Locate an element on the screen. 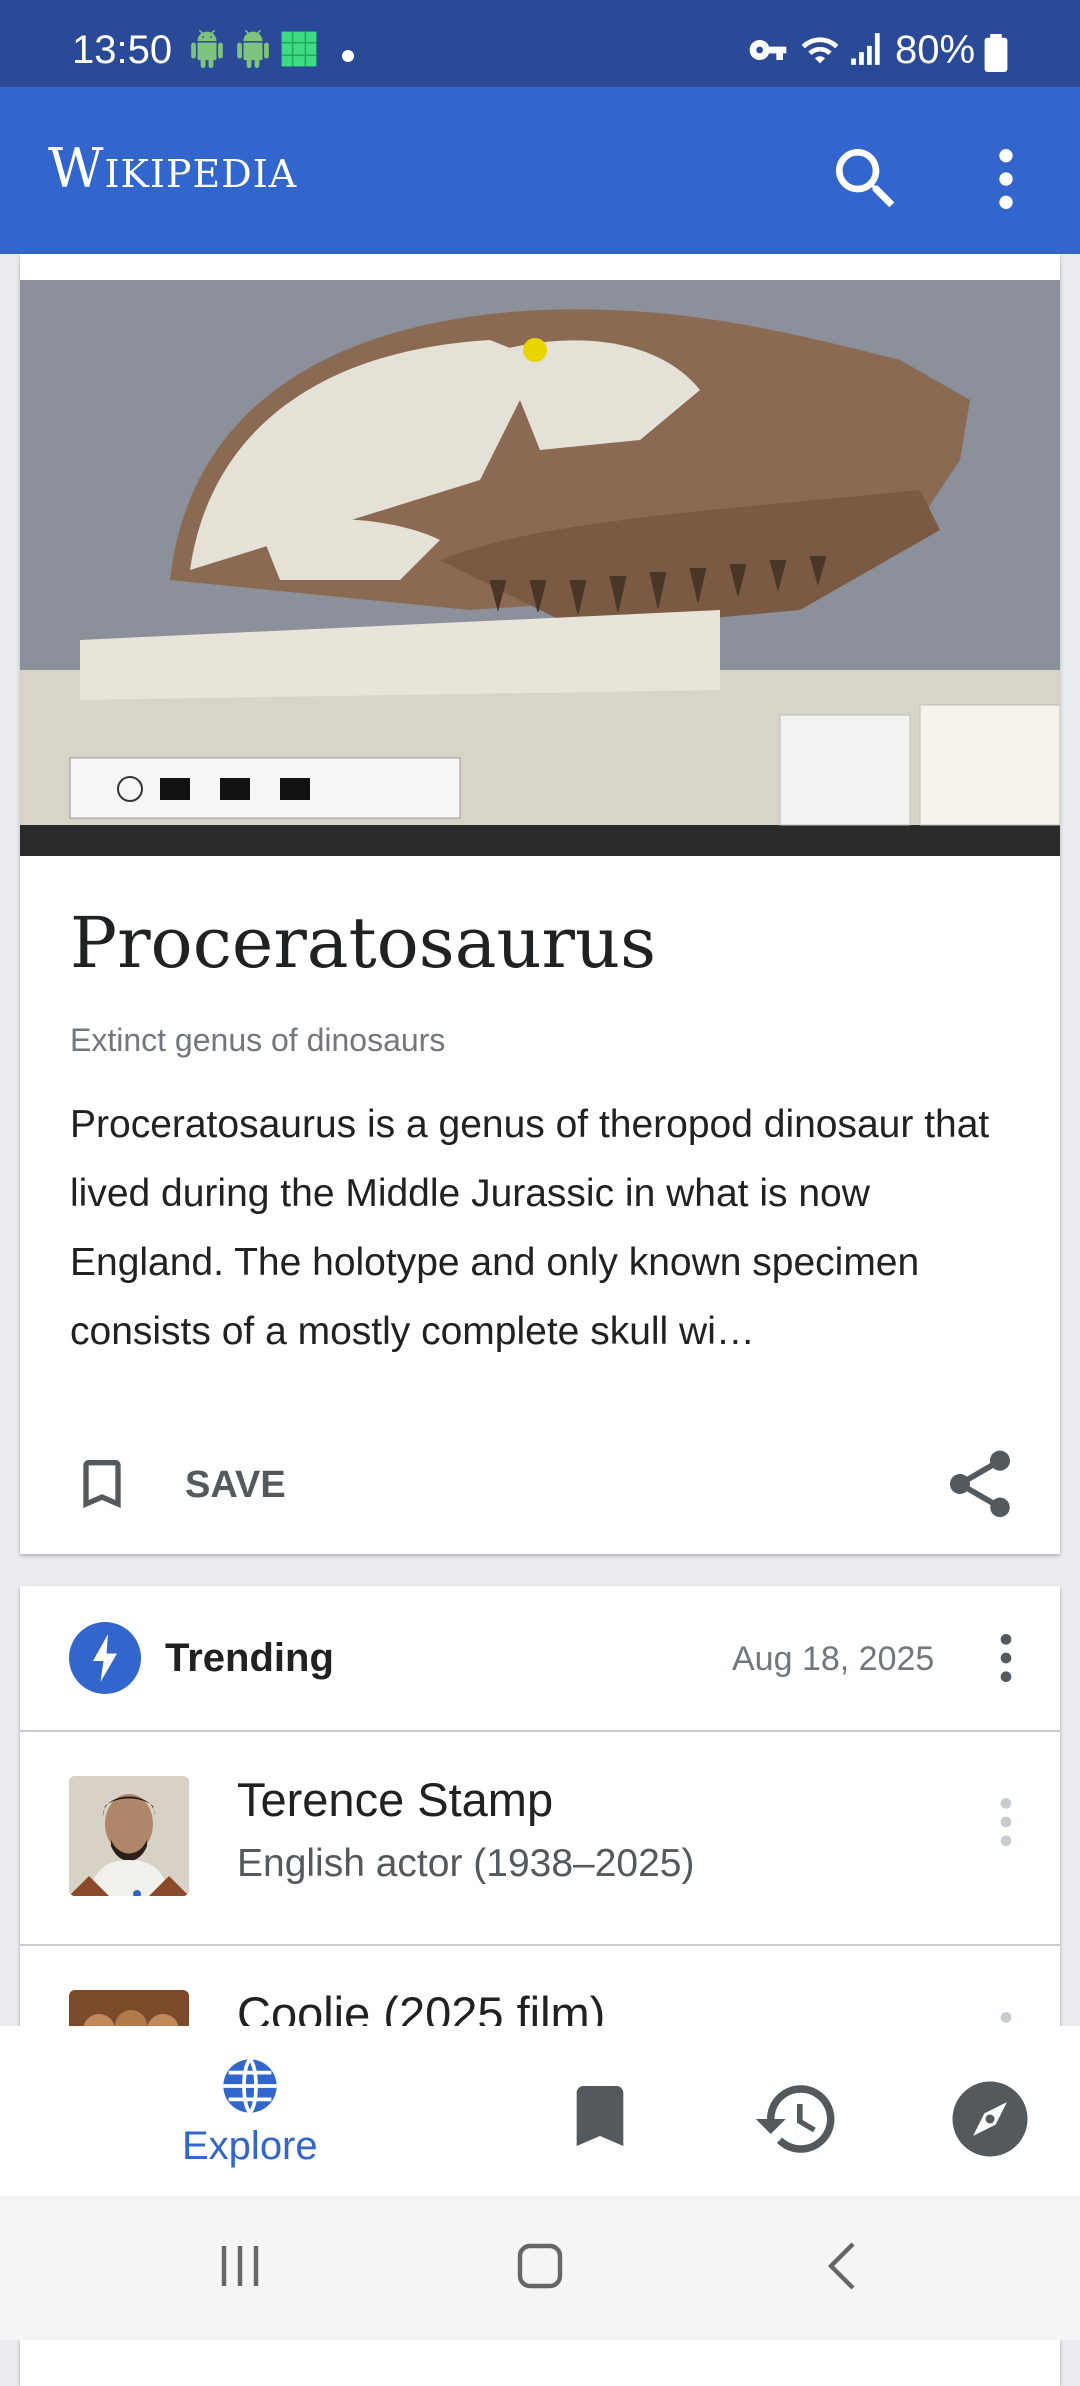  nav-explore: Explore is located at coordinates (250, 2119).